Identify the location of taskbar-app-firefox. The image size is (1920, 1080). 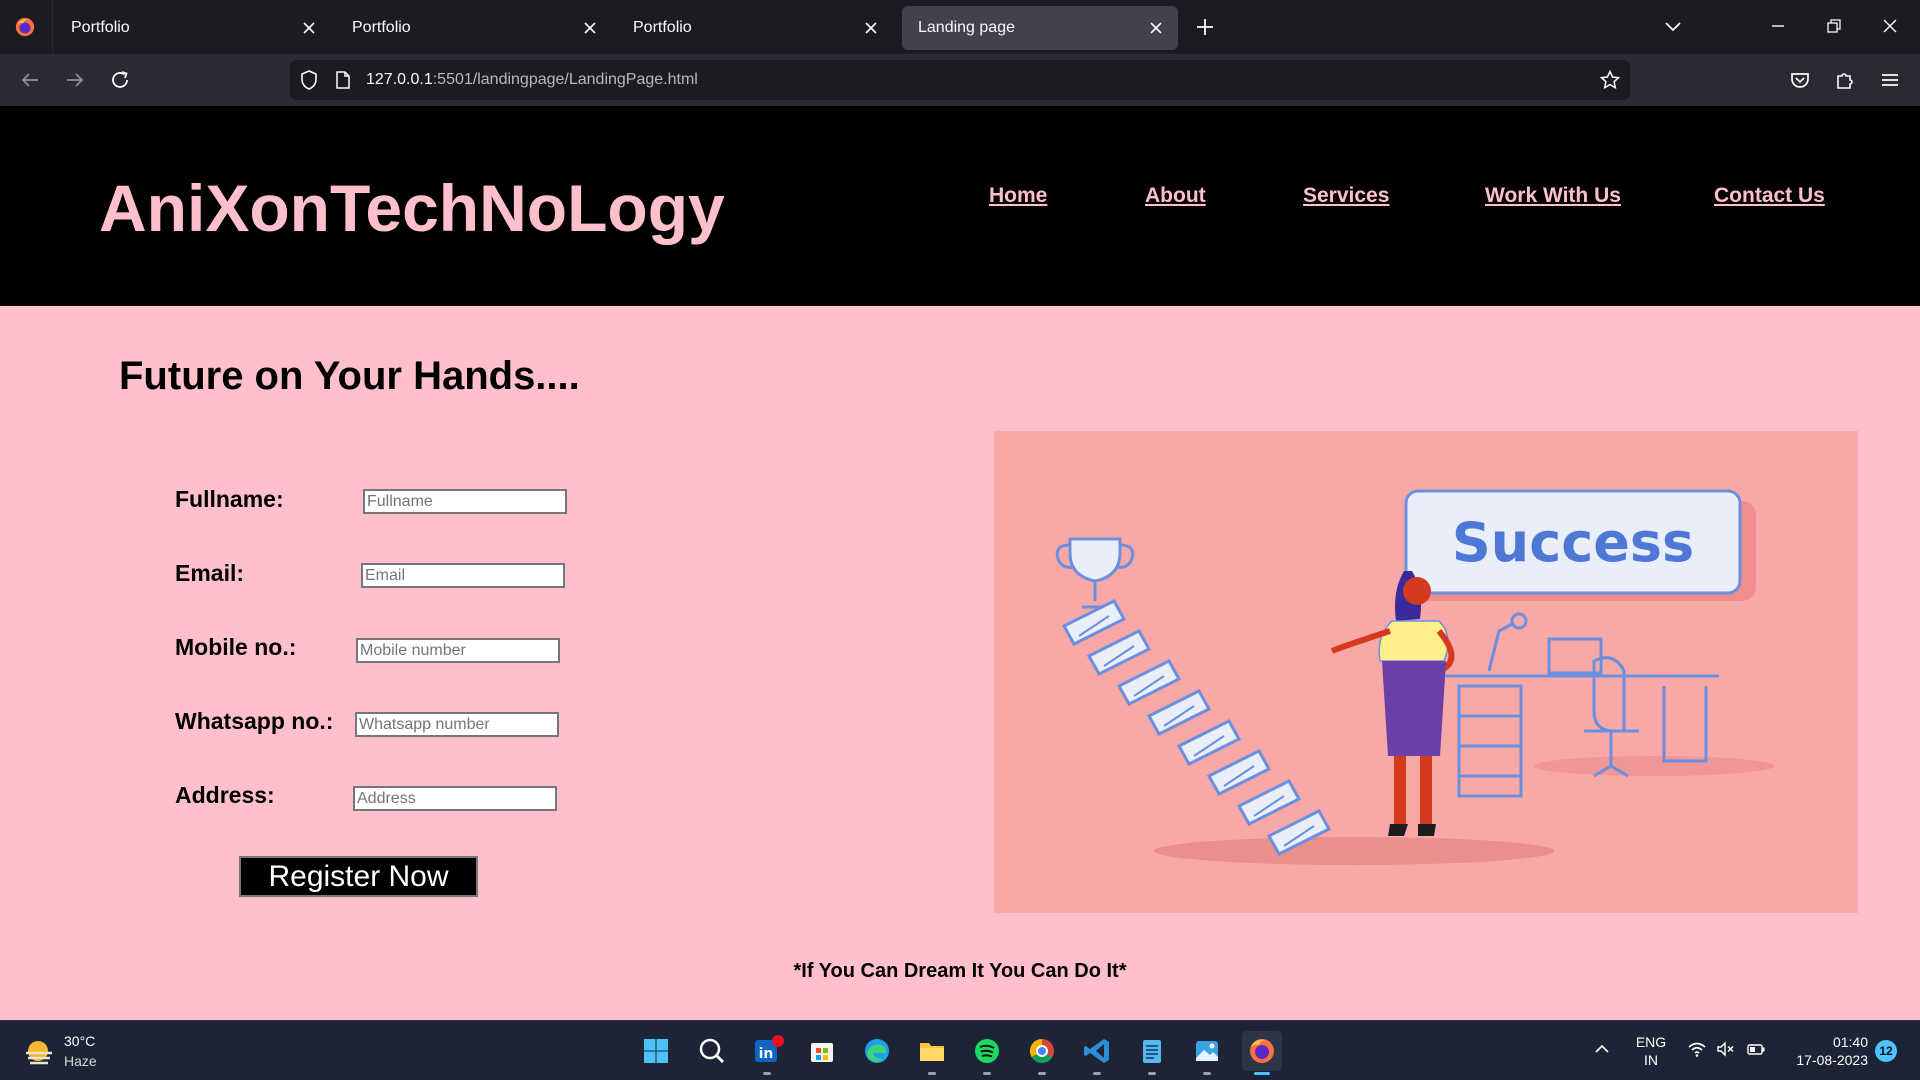
(1262, 1053).